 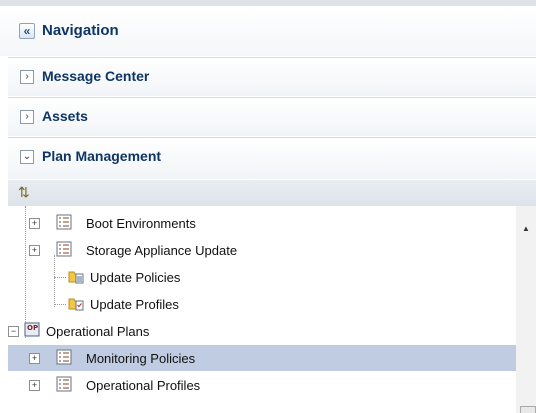 What do you see at coordinates (272, 158) in the screenshot?
I see `accordion-plan-management: ⌄ Plan Management` at bounding box center [272, 158].